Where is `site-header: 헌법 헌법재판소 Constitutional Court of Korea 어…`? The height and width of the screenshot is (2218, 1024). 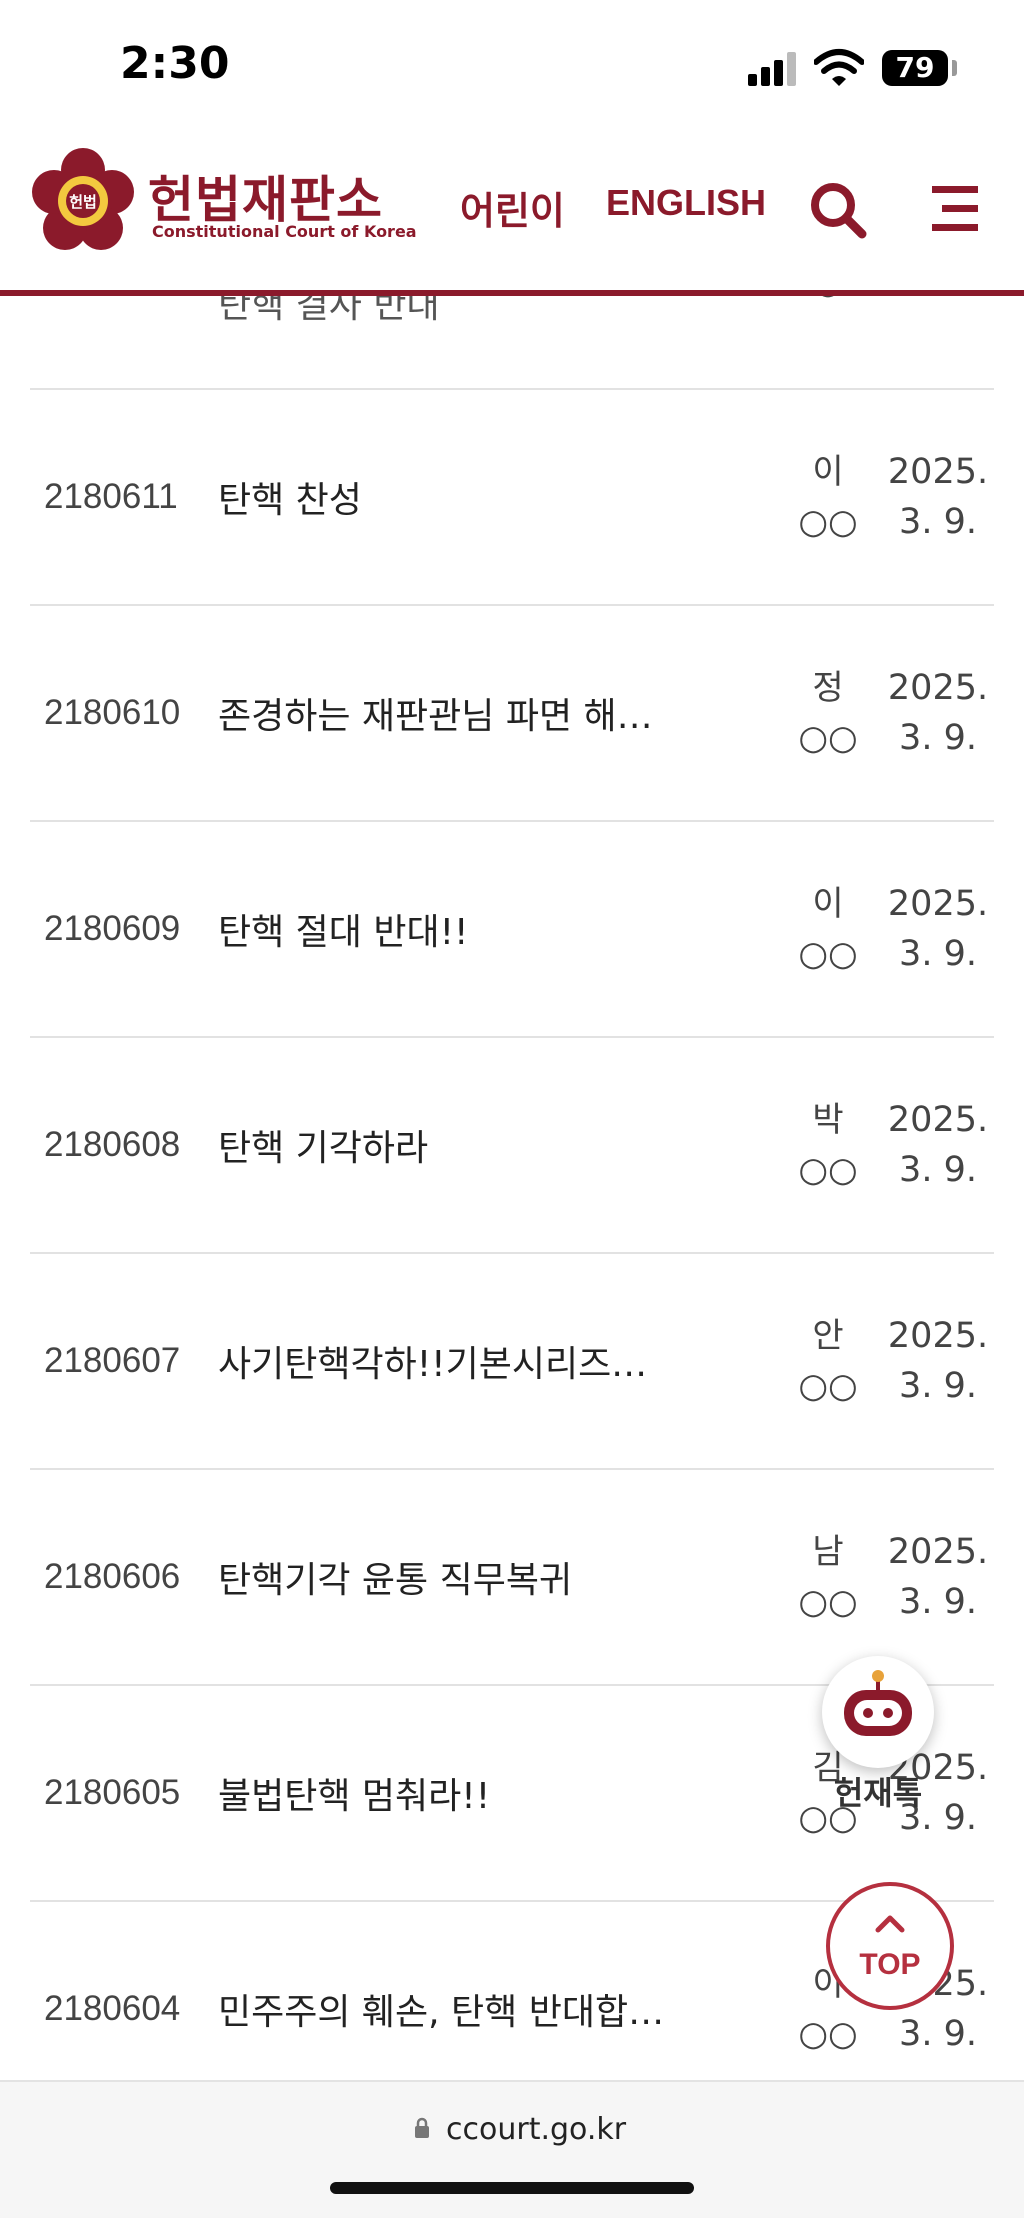
site-header: 헌법 헌법재판소 Constitutional Court of Korea 어… is located at coordinates (512, 213).